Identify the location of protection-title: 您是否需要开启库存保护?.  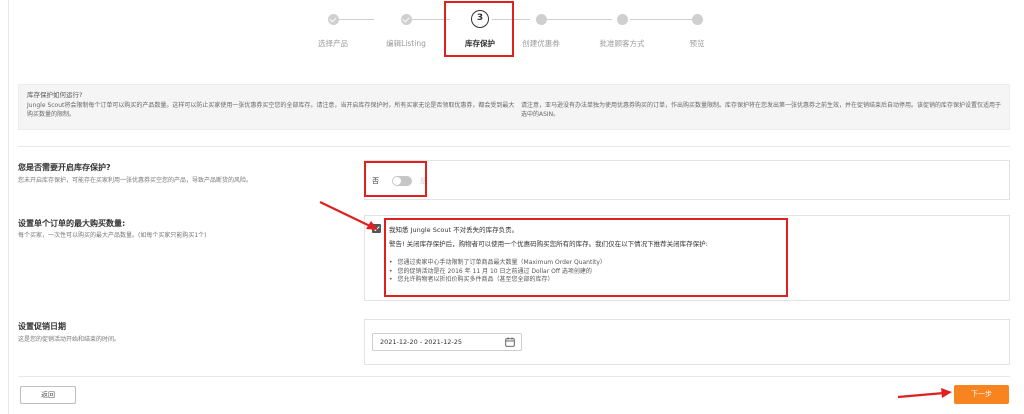
(64, 167).